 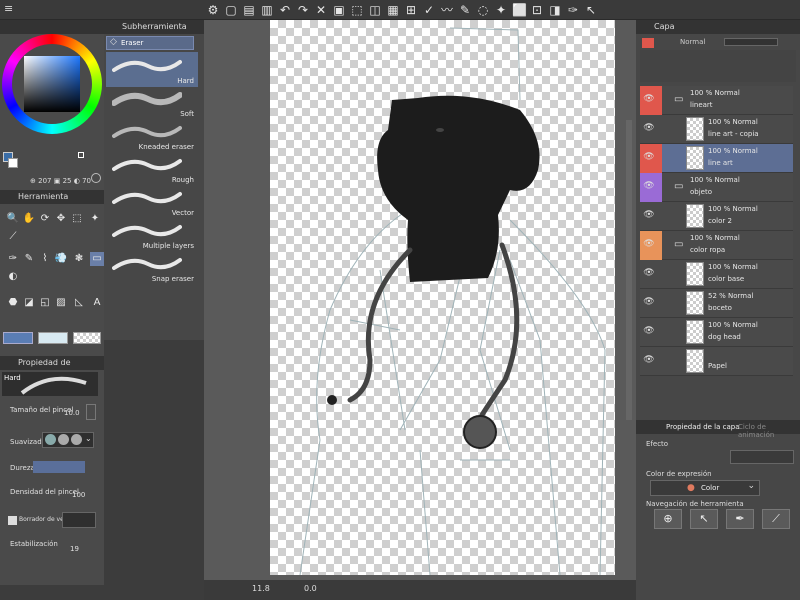 What do you see at coordinates (429, 10) in the screenshot?
I see `line-icon: ✓` at bounding box center [429, 10].